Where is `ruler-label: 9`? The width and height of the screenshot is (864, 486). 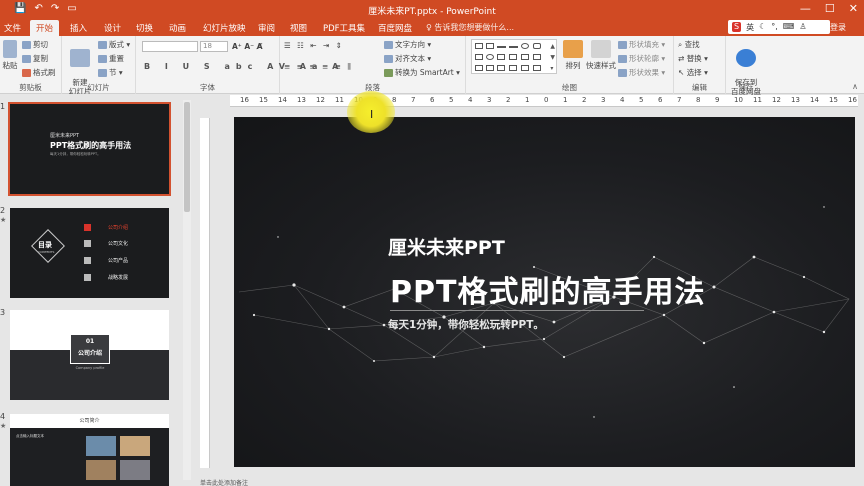
ruler-label: 9 is located at coordinates (717, 100).